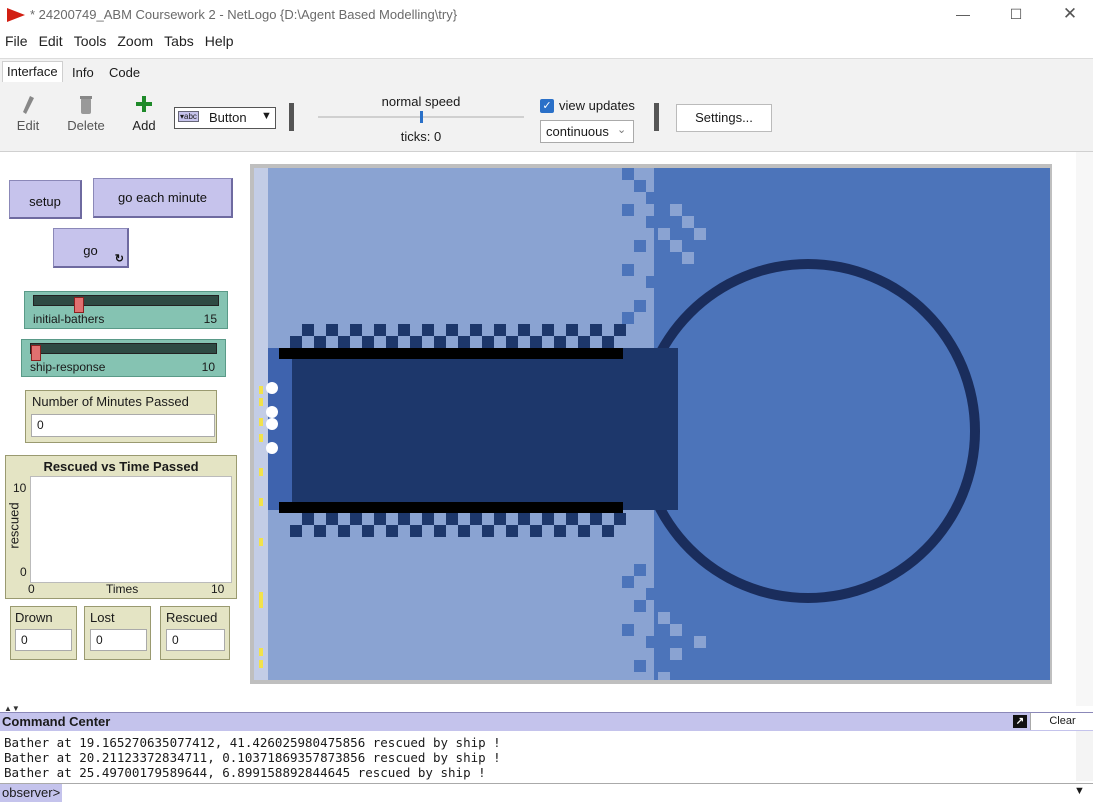 Image resolution: width=1093 pixels, height=802 pixels. Describe the element at coordinates (480, 429) in the screenshot. I see `rip-channel` at that location.